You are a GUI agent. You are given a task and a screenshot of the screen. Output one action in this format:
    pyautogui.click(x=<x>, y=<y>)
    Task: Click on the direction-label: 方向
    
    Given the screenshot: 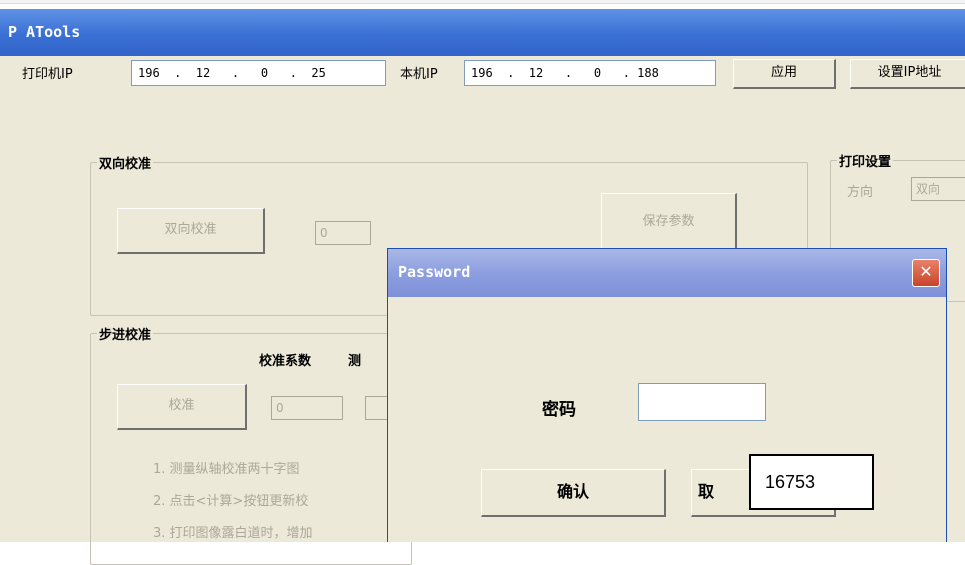 What is the action you would take?
    pyautogui.click(x=860, y=192)
    